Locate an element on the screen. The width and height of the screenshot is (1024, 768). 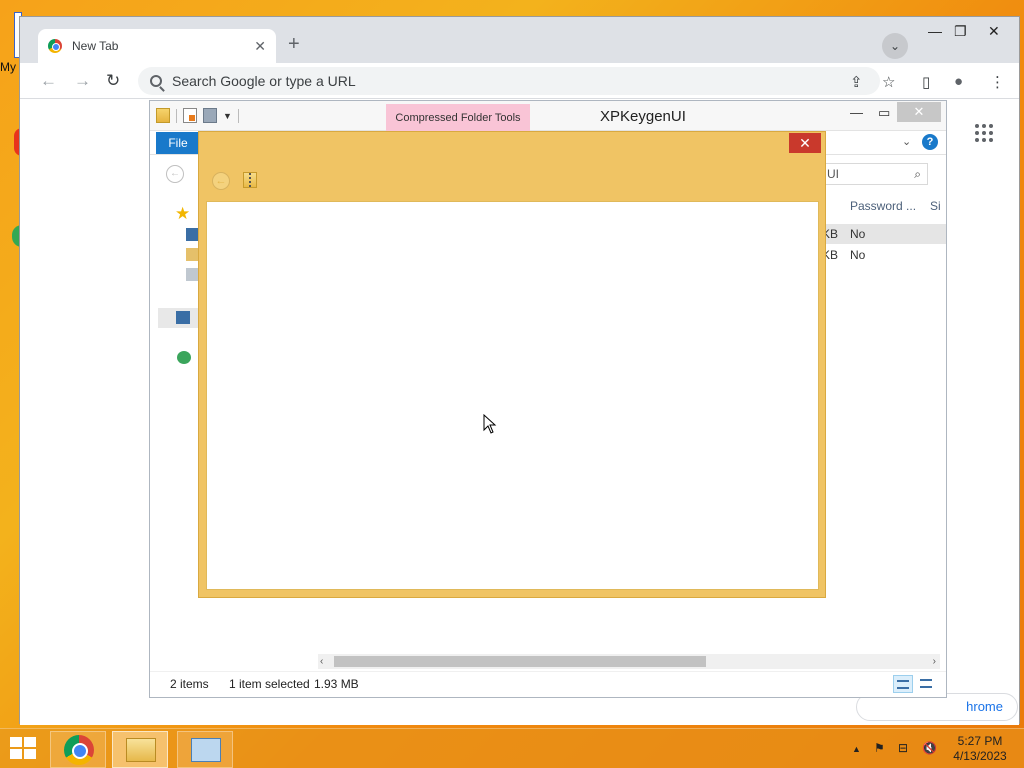
chrome-favicon-icon is located at coordinates (55, 46).